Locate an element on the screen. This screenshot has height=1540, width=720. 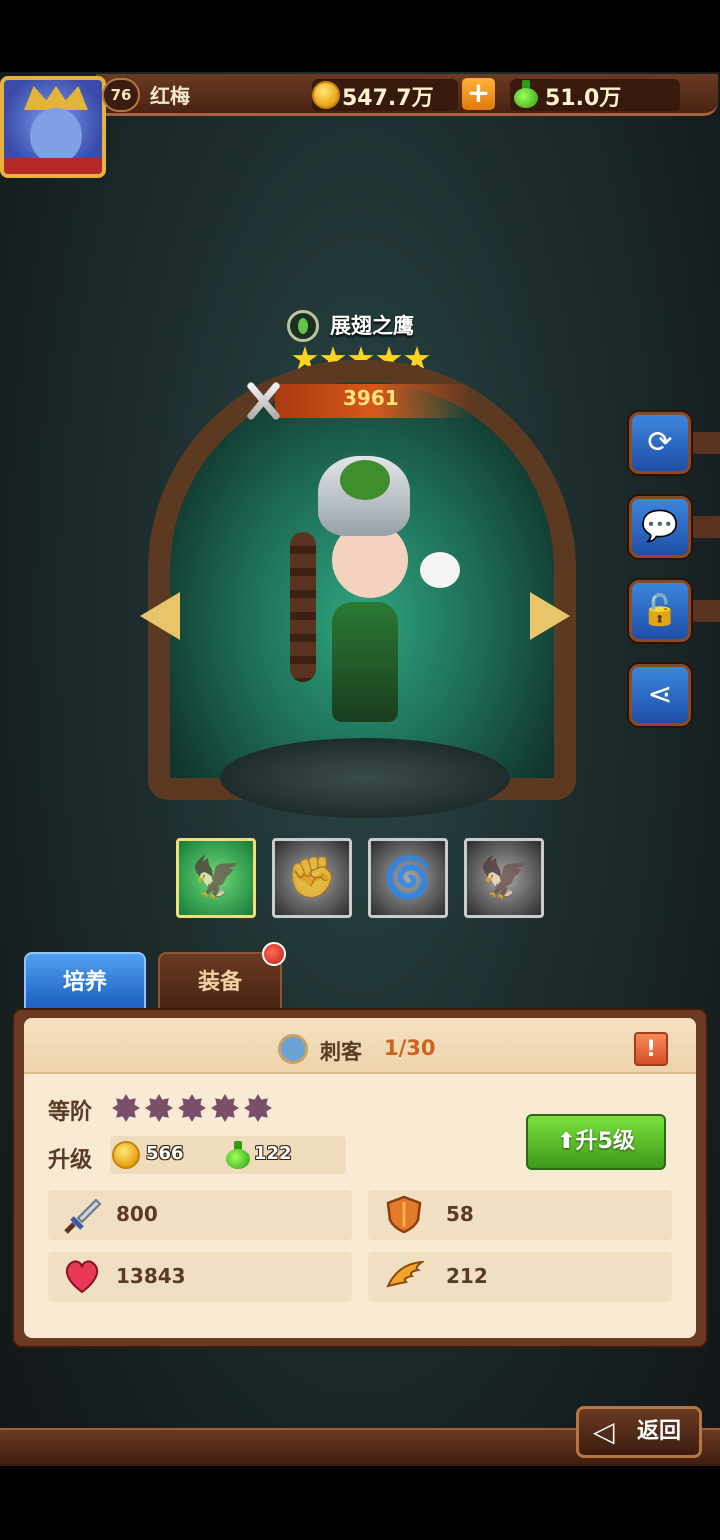
chat-bubble-icon: 💬 is located at coordinates (660, 526).